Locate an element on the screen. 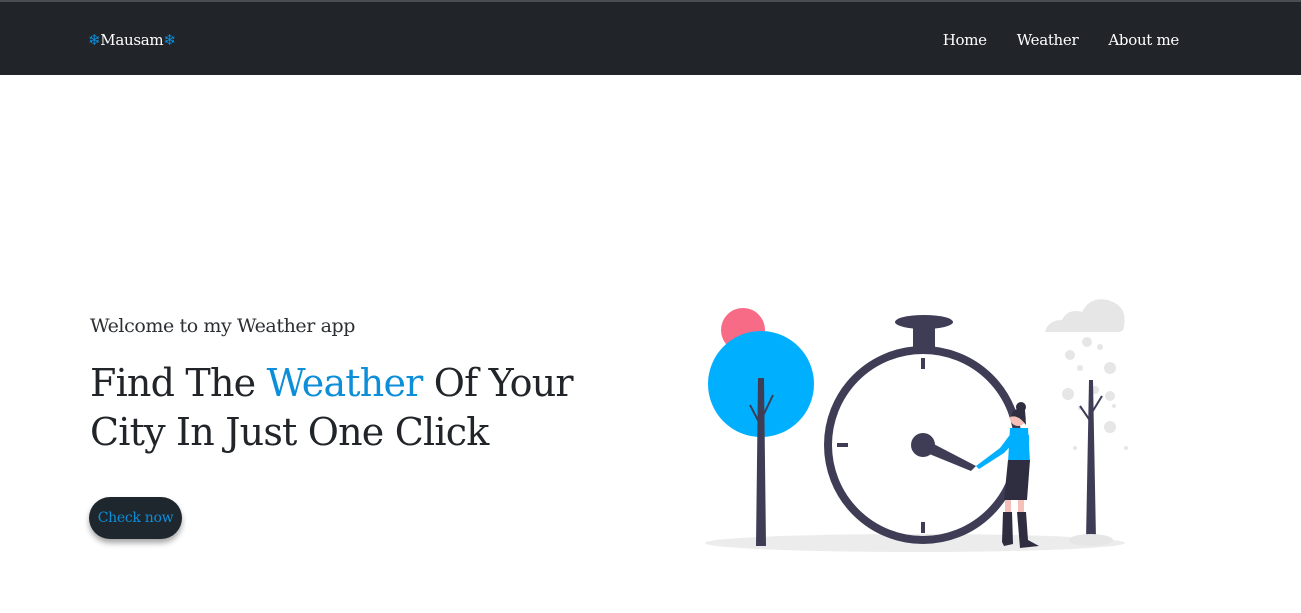  brand-logo: ❄ Mausam ❄ is located at coordinates (132, 40).